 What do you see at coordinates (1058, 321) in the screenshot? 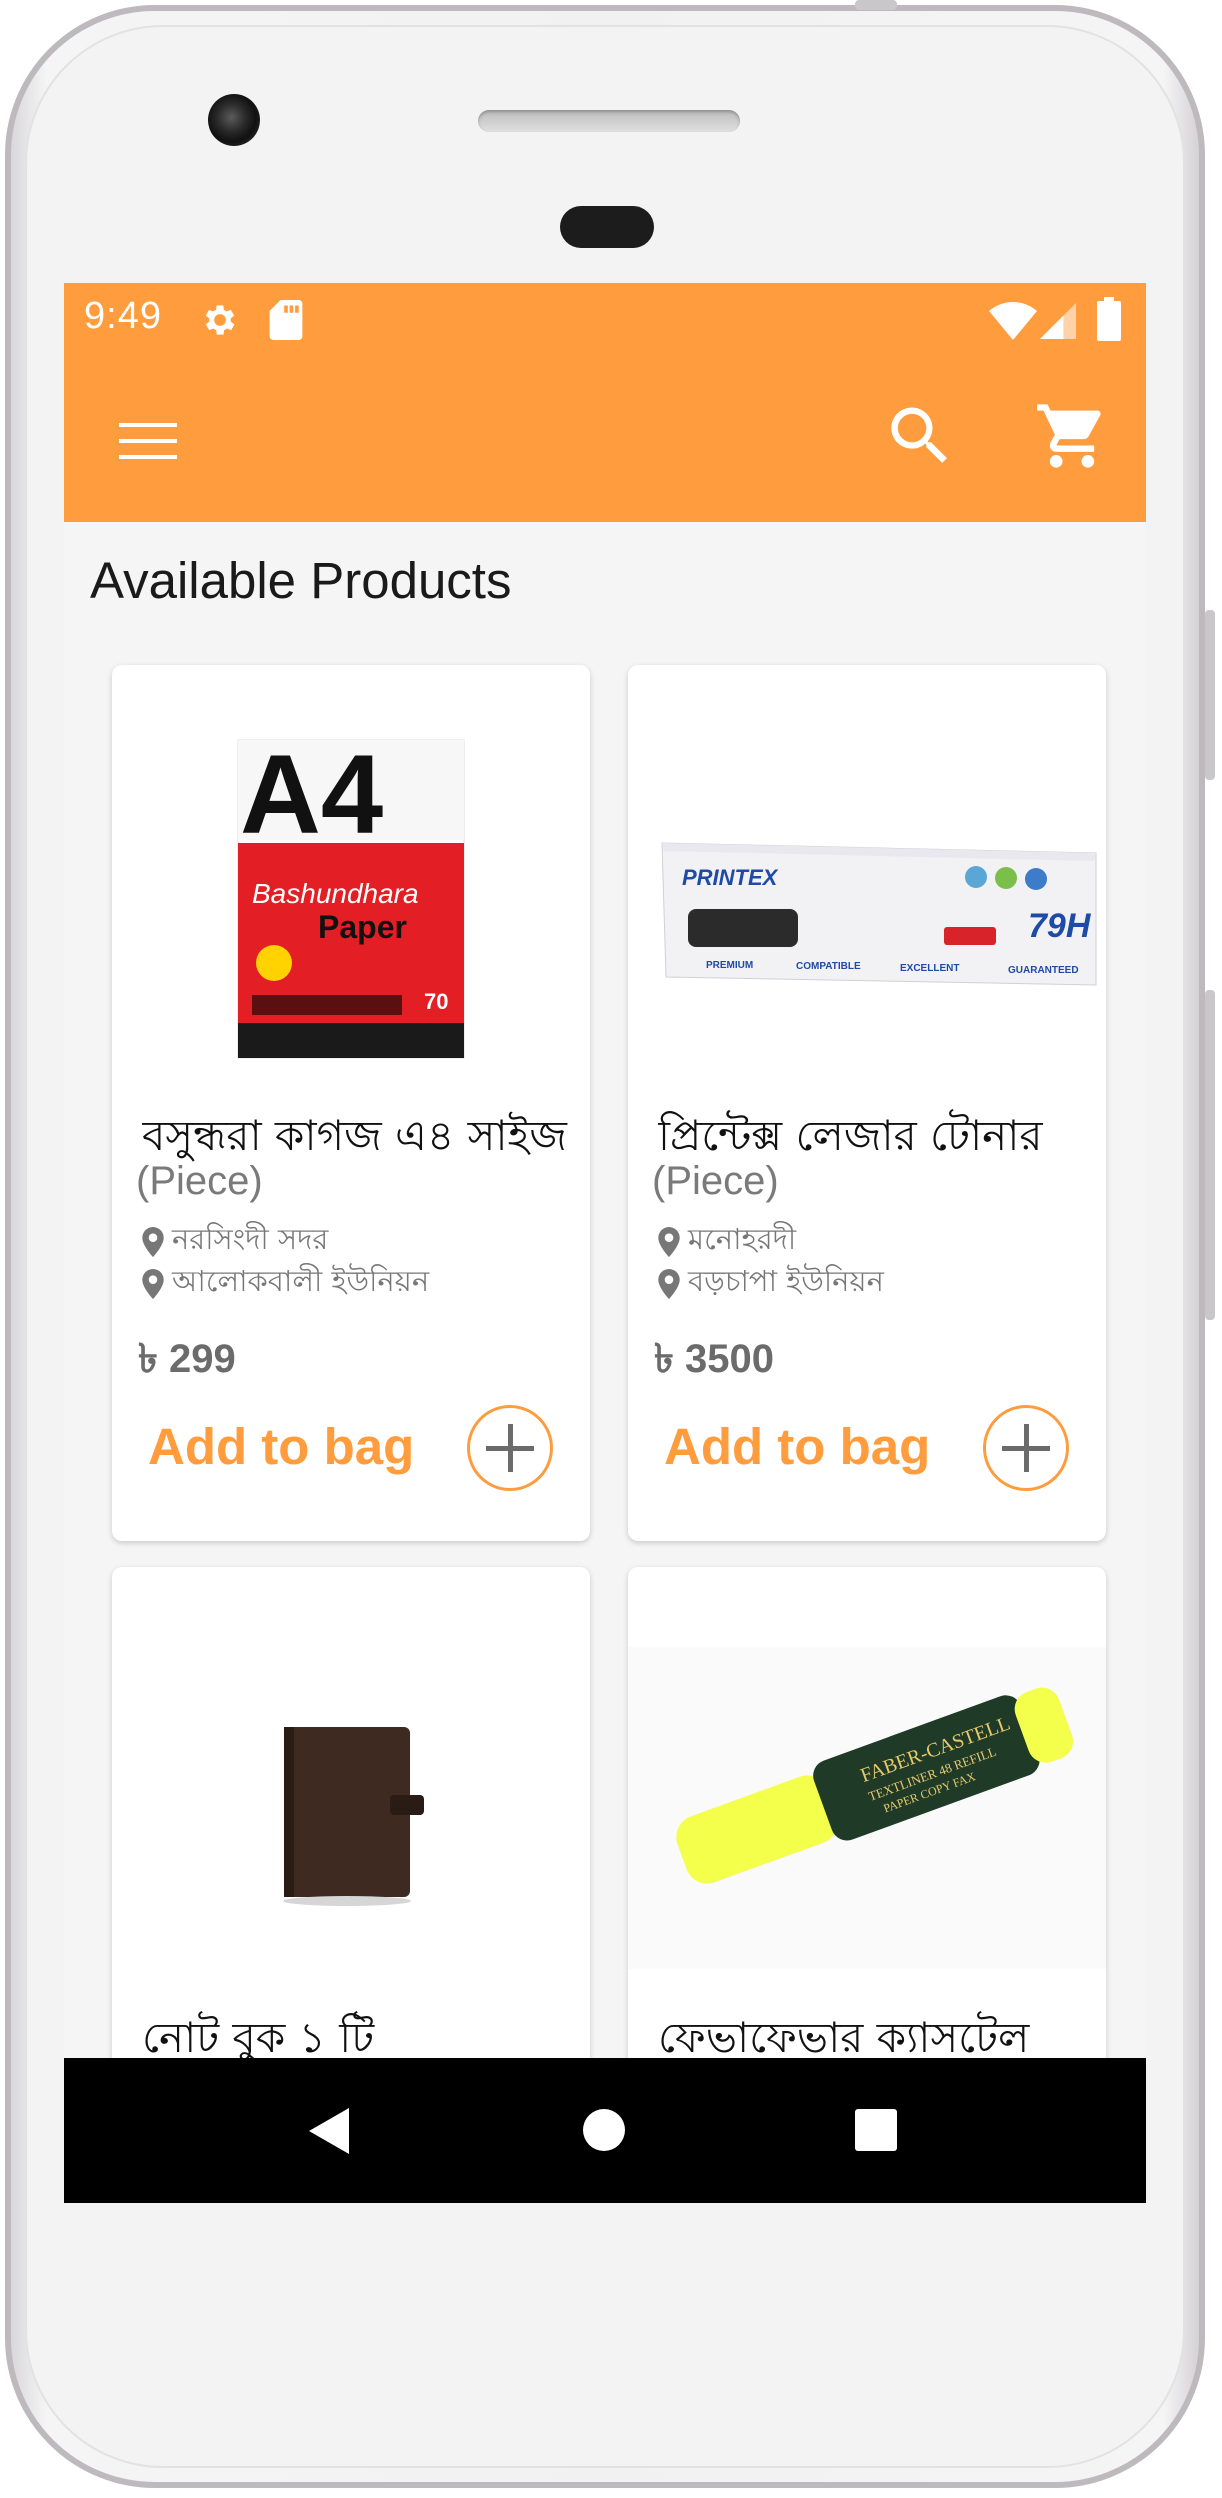
I see `signal-icon` at bounding box center [1058, 321].